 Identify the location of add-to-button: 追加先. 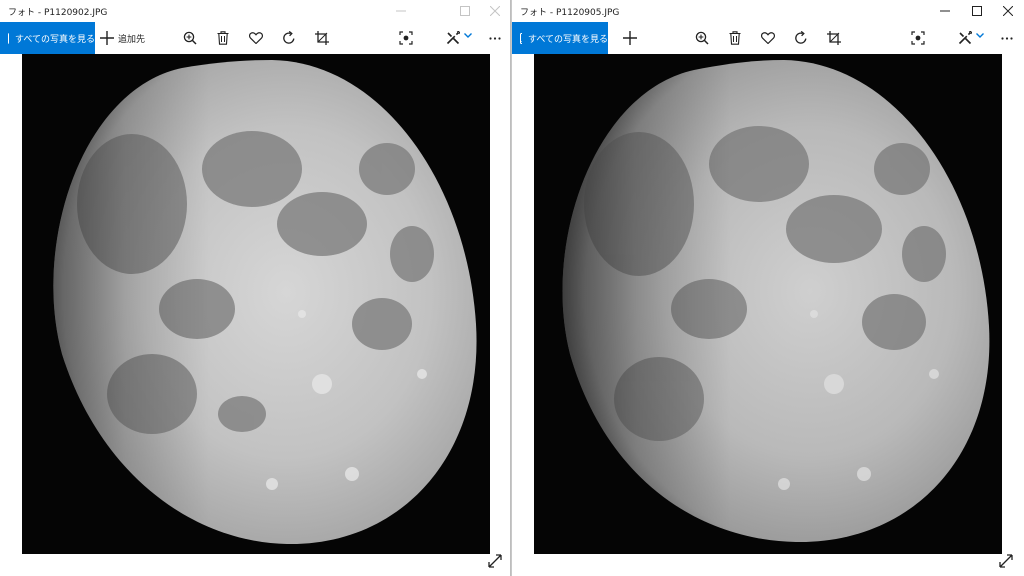
(122, 38).